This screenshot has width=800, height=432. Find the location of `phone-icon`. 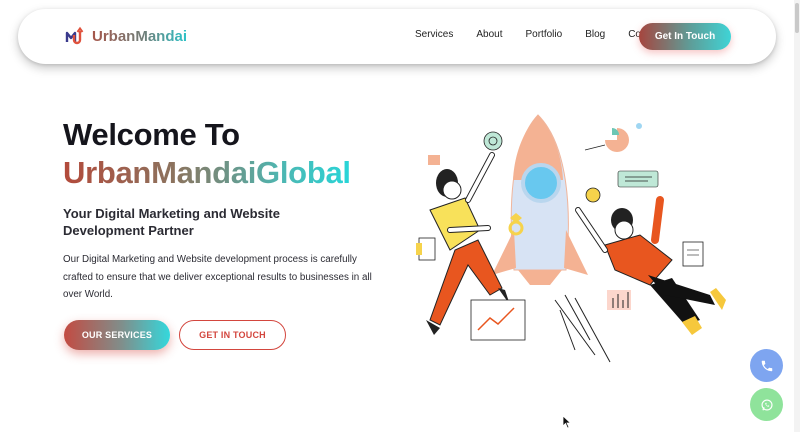

phone-icon is located at coordinates (766, 365).